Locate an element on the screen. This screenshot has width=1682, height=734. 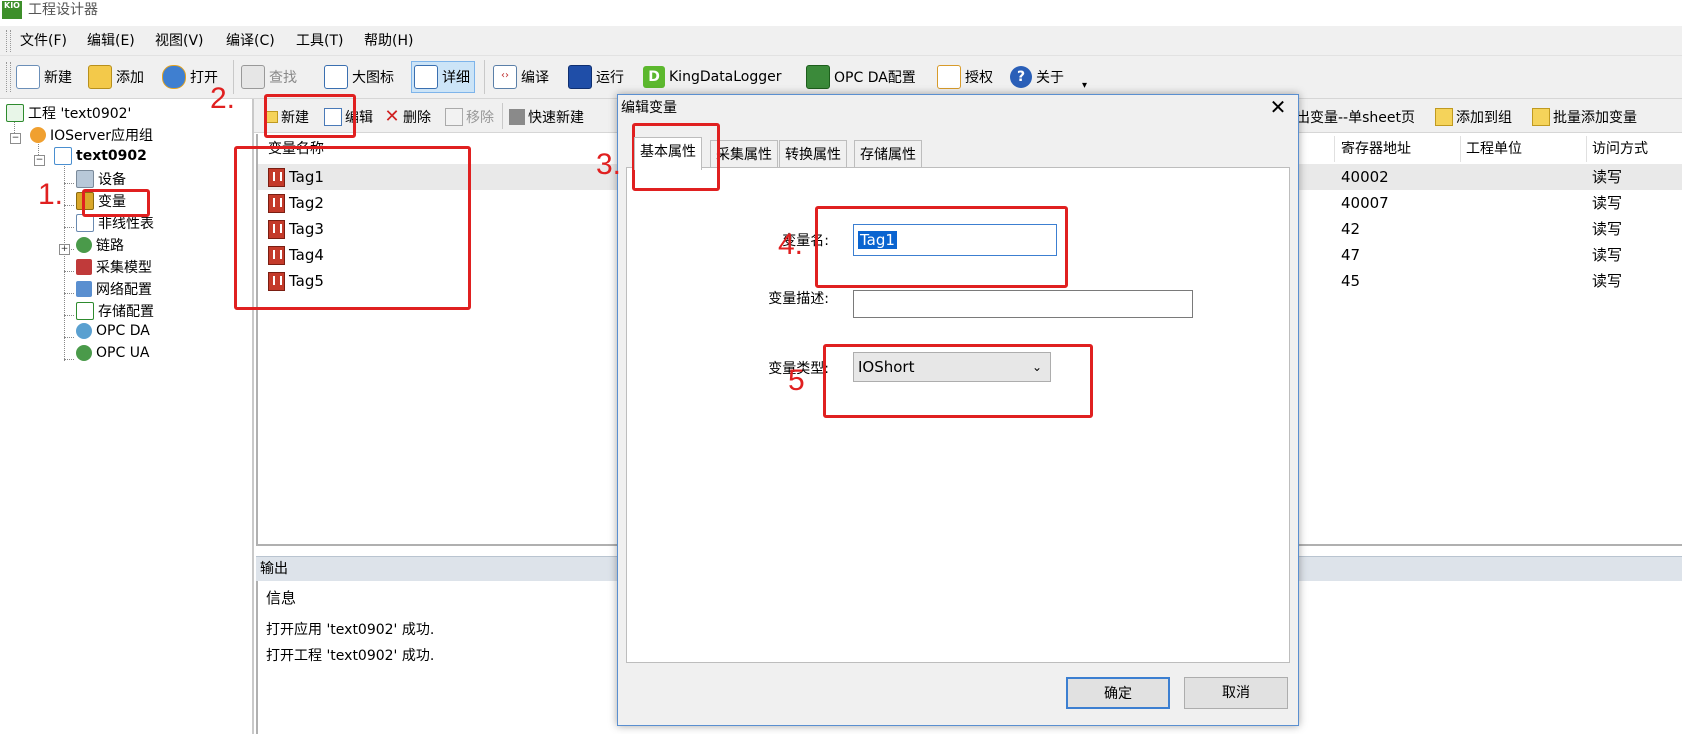
col-header-unit: 工程单位 is located at coordinates (1494, 149).